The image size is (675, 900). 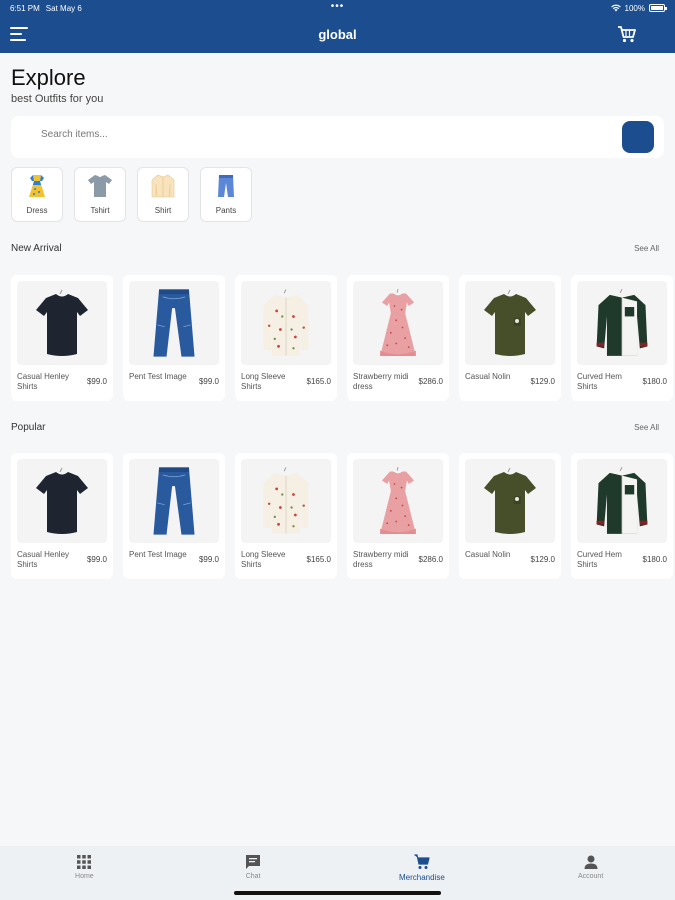 What do you see at coordinates (84, 876) in the screenshot?
I see `nav-label: Home` at bounding box center [84, 876].